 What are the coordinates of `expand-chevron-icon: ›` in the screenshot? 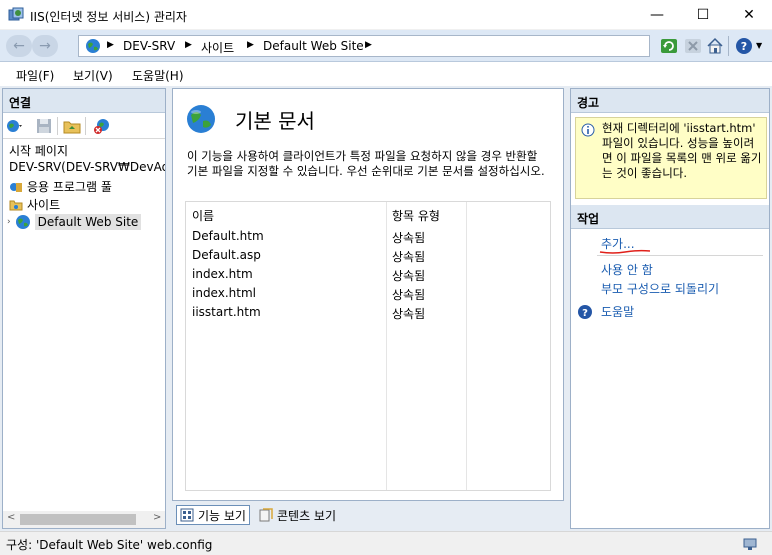 It's located at (9, 222).